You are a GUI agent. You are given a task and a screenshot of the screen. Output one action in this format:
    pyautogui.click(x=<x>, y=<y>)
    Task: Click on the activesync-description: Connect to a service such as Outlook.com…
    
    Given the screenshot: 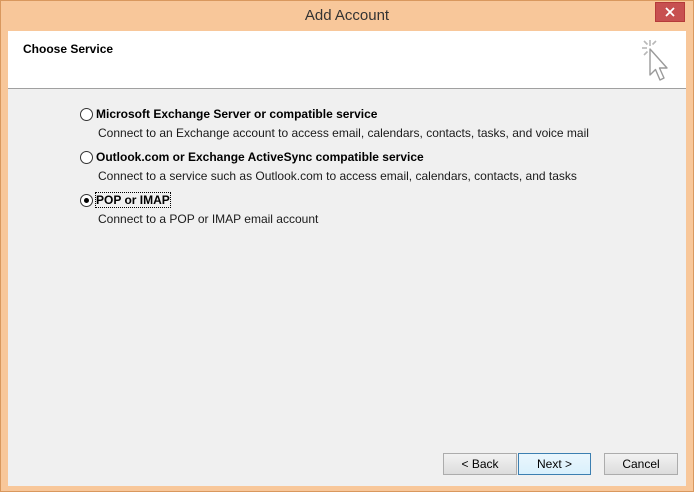 What is the action you would take?
    pyautogui.click(x=337, y=176)
    